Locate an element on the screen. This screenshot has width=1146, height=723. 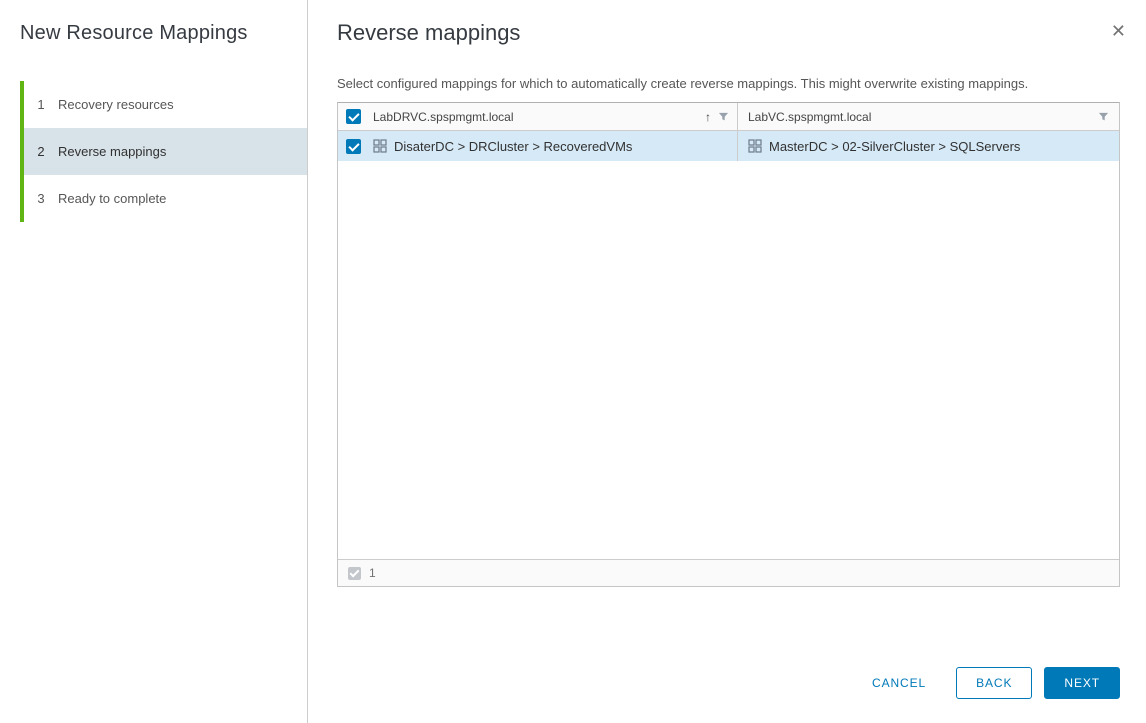
step-number: 1 is located at coordinates (41, 104).